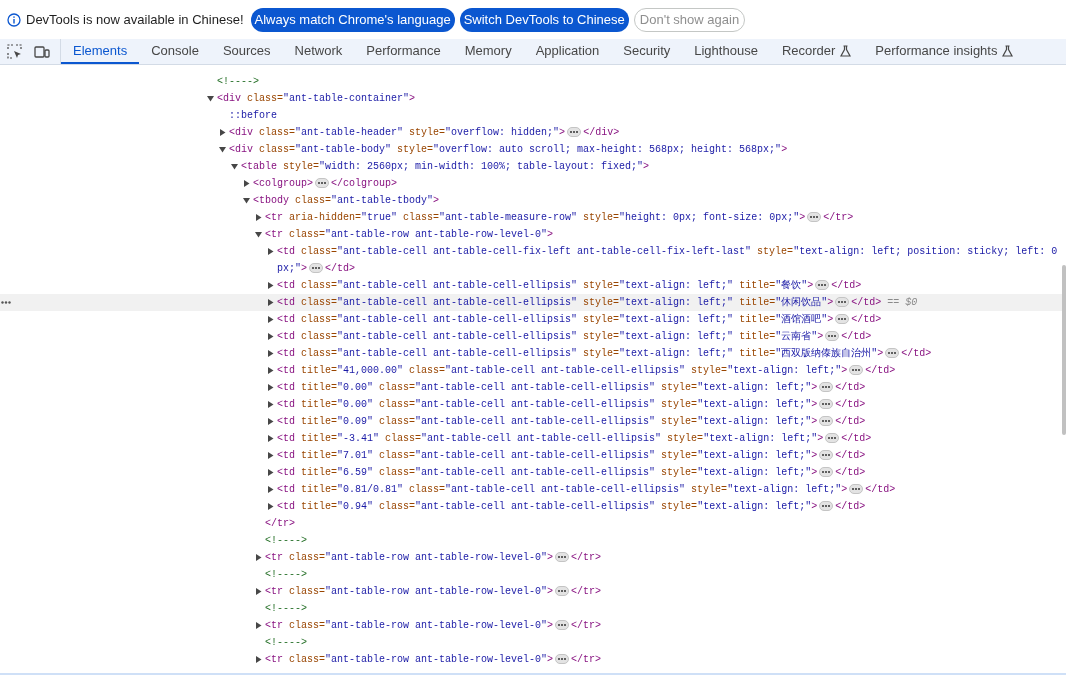  What do you see at coordinates (488, 51) in the screenshot?
I see `panel-tab: Memory` at bounding box center [488, 51].